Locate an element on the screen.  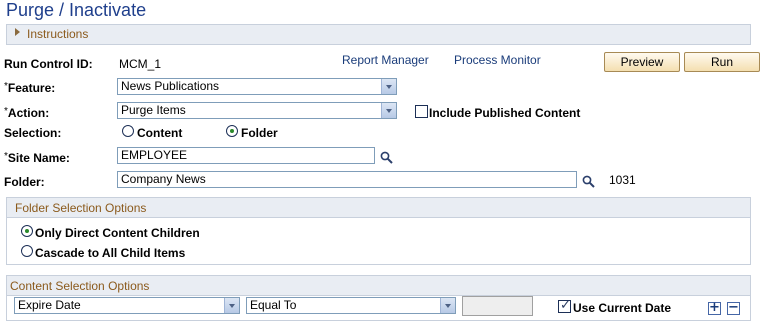
only-direct-children-radio is located at coordinates (27, 231).